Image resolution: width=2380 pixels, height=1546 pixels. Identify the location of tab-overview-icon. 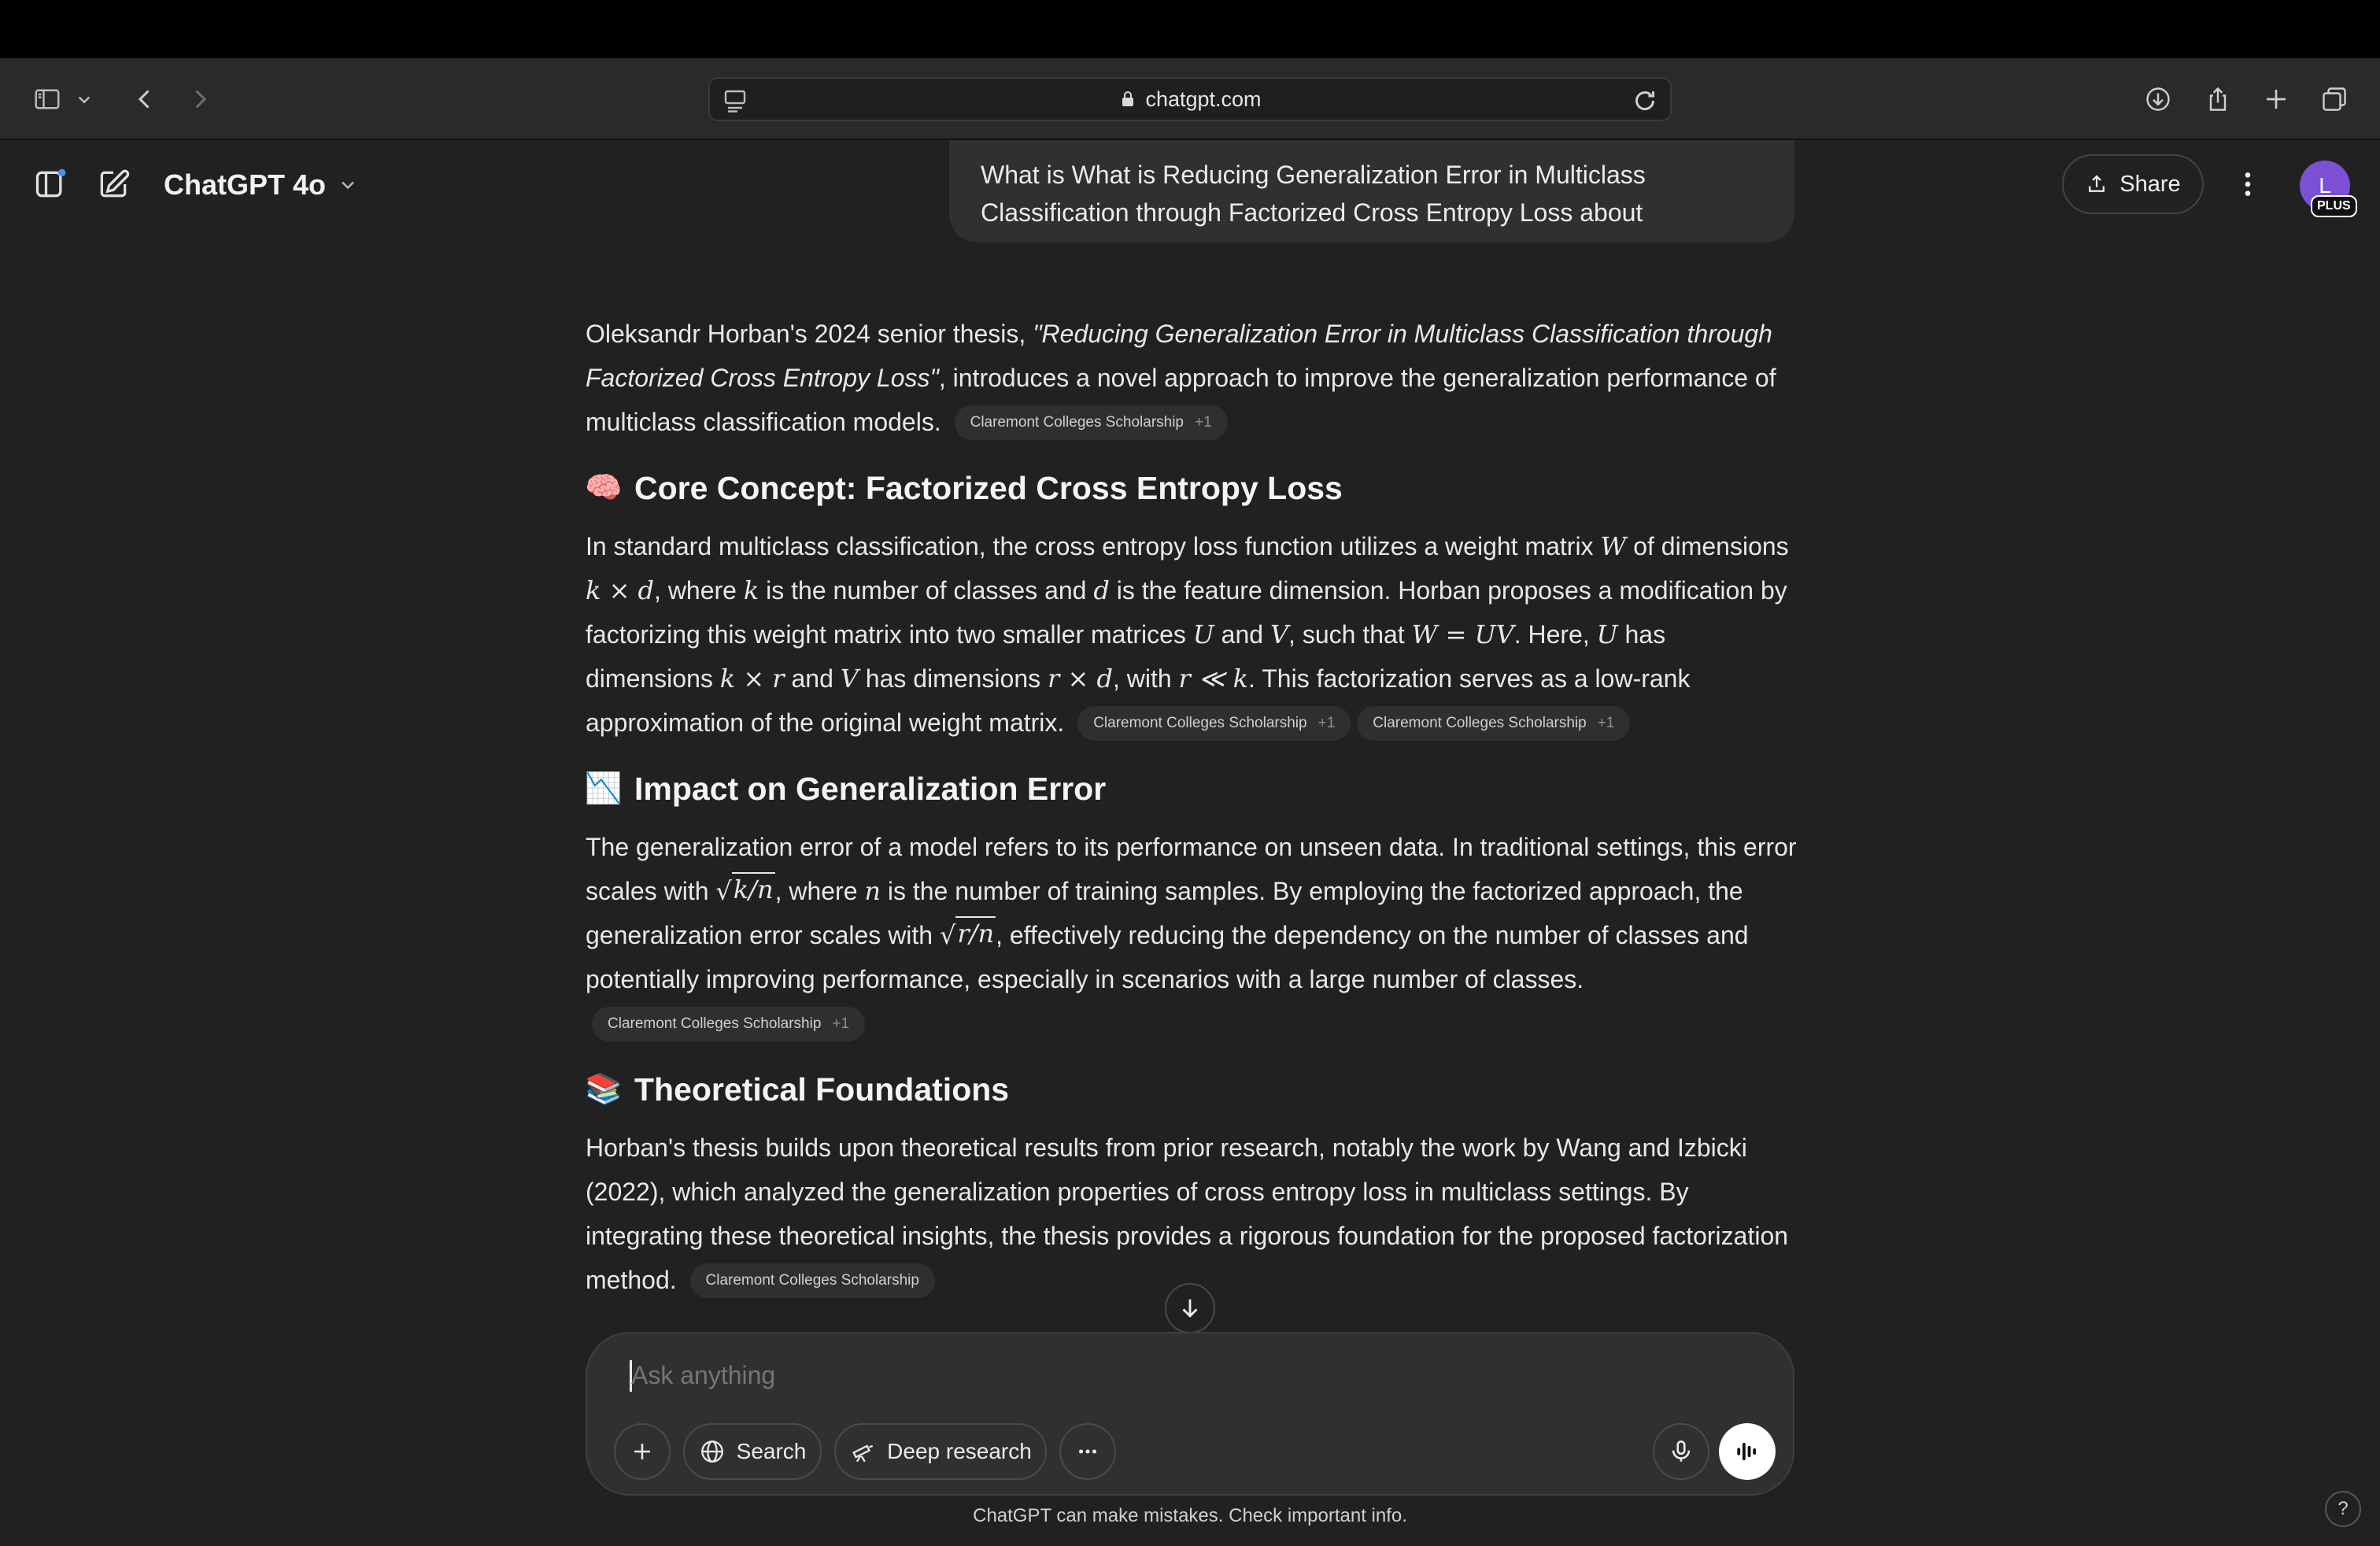
(2334, 99).